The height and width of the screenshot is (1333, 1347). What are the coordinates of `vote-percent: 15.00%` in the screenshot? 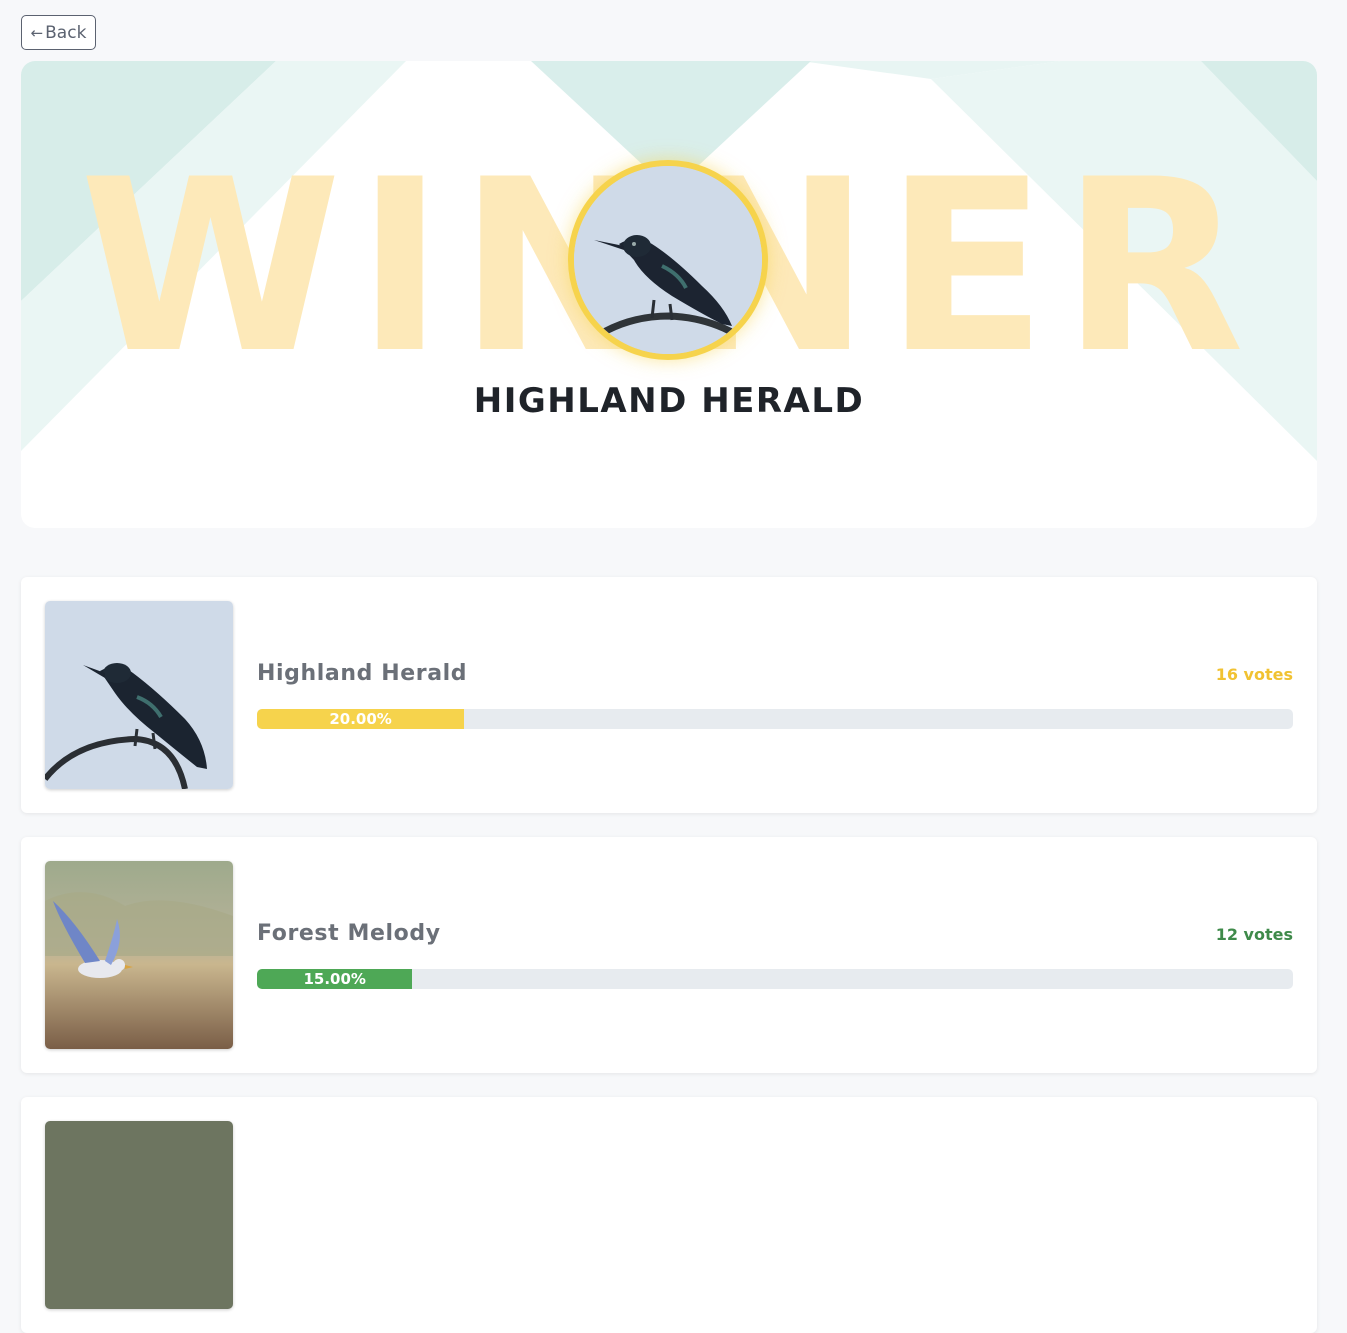 It's located at (334, 979).